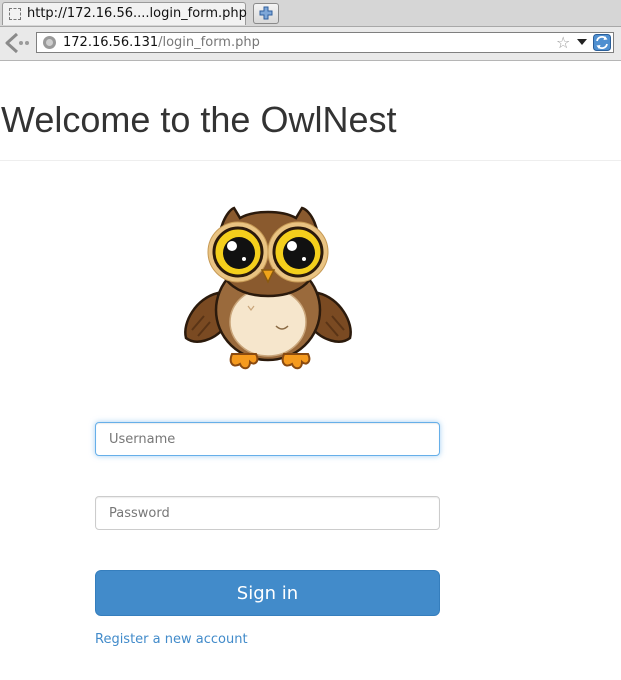 Image resolution: width=621 pixels, height=680 pixels. What do you see at coordinates (267, 593) in the screenshot?
I see `sign-in-button: Sign in` at bounding box center [267, 593].